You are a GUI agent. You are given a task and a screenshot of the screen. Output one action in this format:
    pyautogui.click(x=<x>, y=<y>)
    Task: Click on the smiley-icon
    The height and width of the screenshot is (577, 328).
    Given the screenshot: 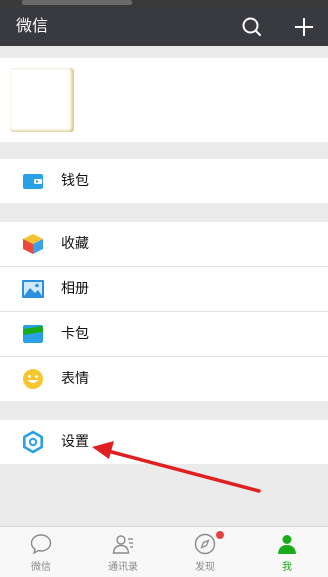 What is the action you would take?
    pyautogui.click(x=33, y=379)
    